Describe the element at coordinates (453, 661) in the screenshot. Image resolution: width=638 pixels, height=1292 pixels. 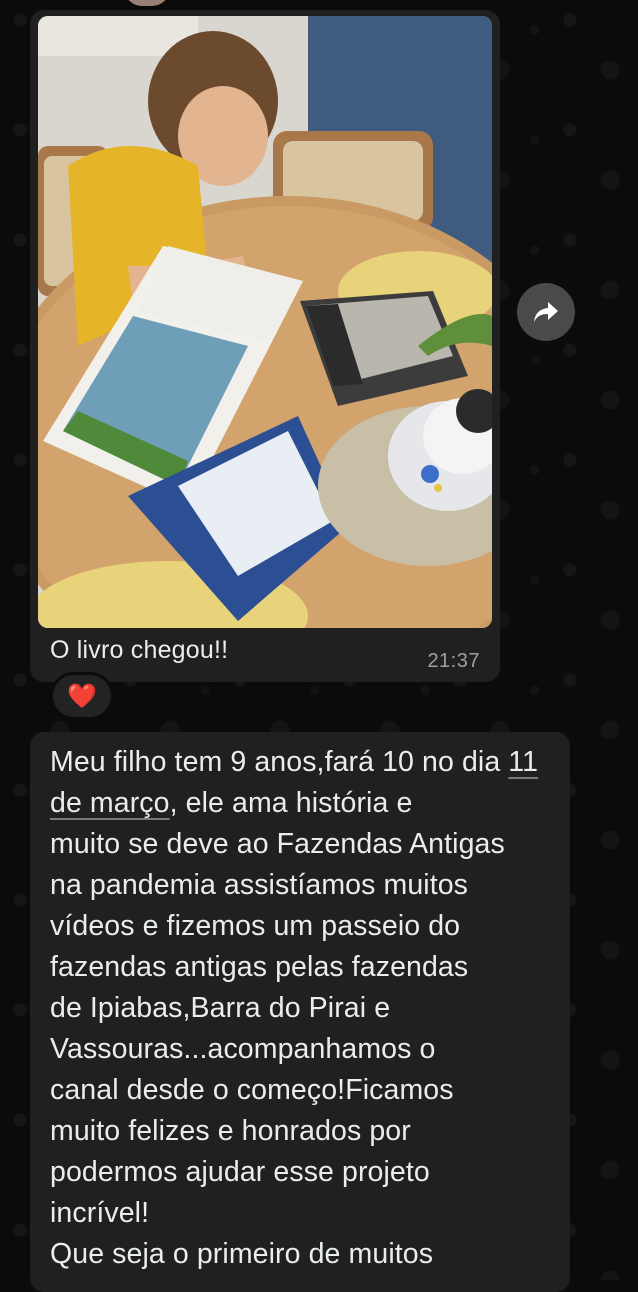
I see `message-timestamp: 21:37` at that location.